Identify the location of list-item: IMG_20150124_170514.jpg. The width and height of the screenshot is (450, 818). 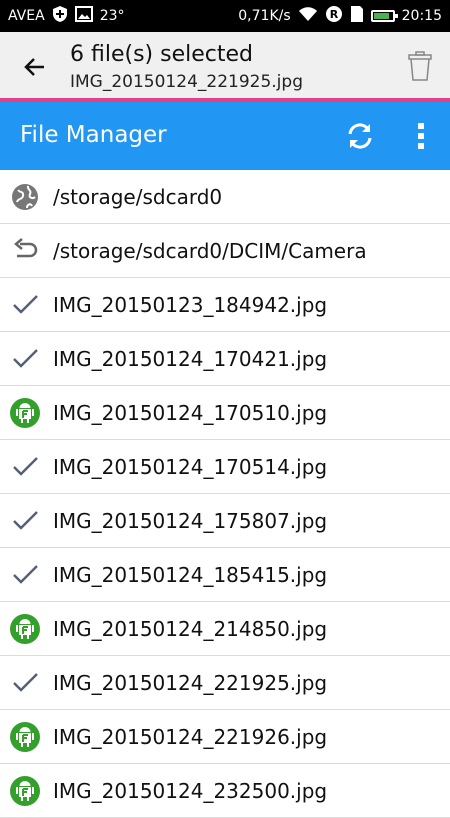
(225, 467).